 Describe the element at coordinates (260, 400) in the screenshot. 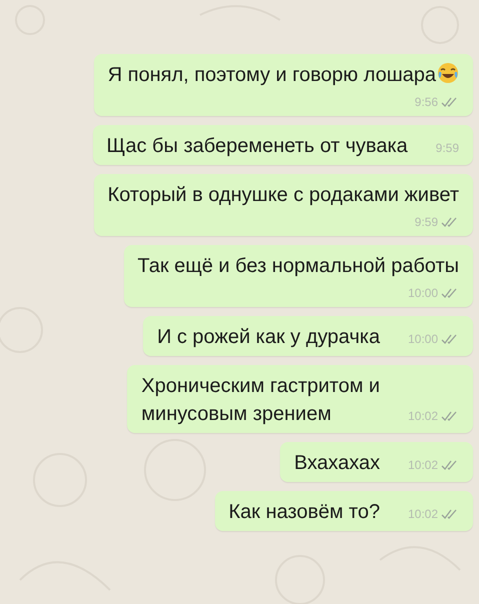

I see `message-text: Хроническим гастритом и минусовым зрением` at that location.